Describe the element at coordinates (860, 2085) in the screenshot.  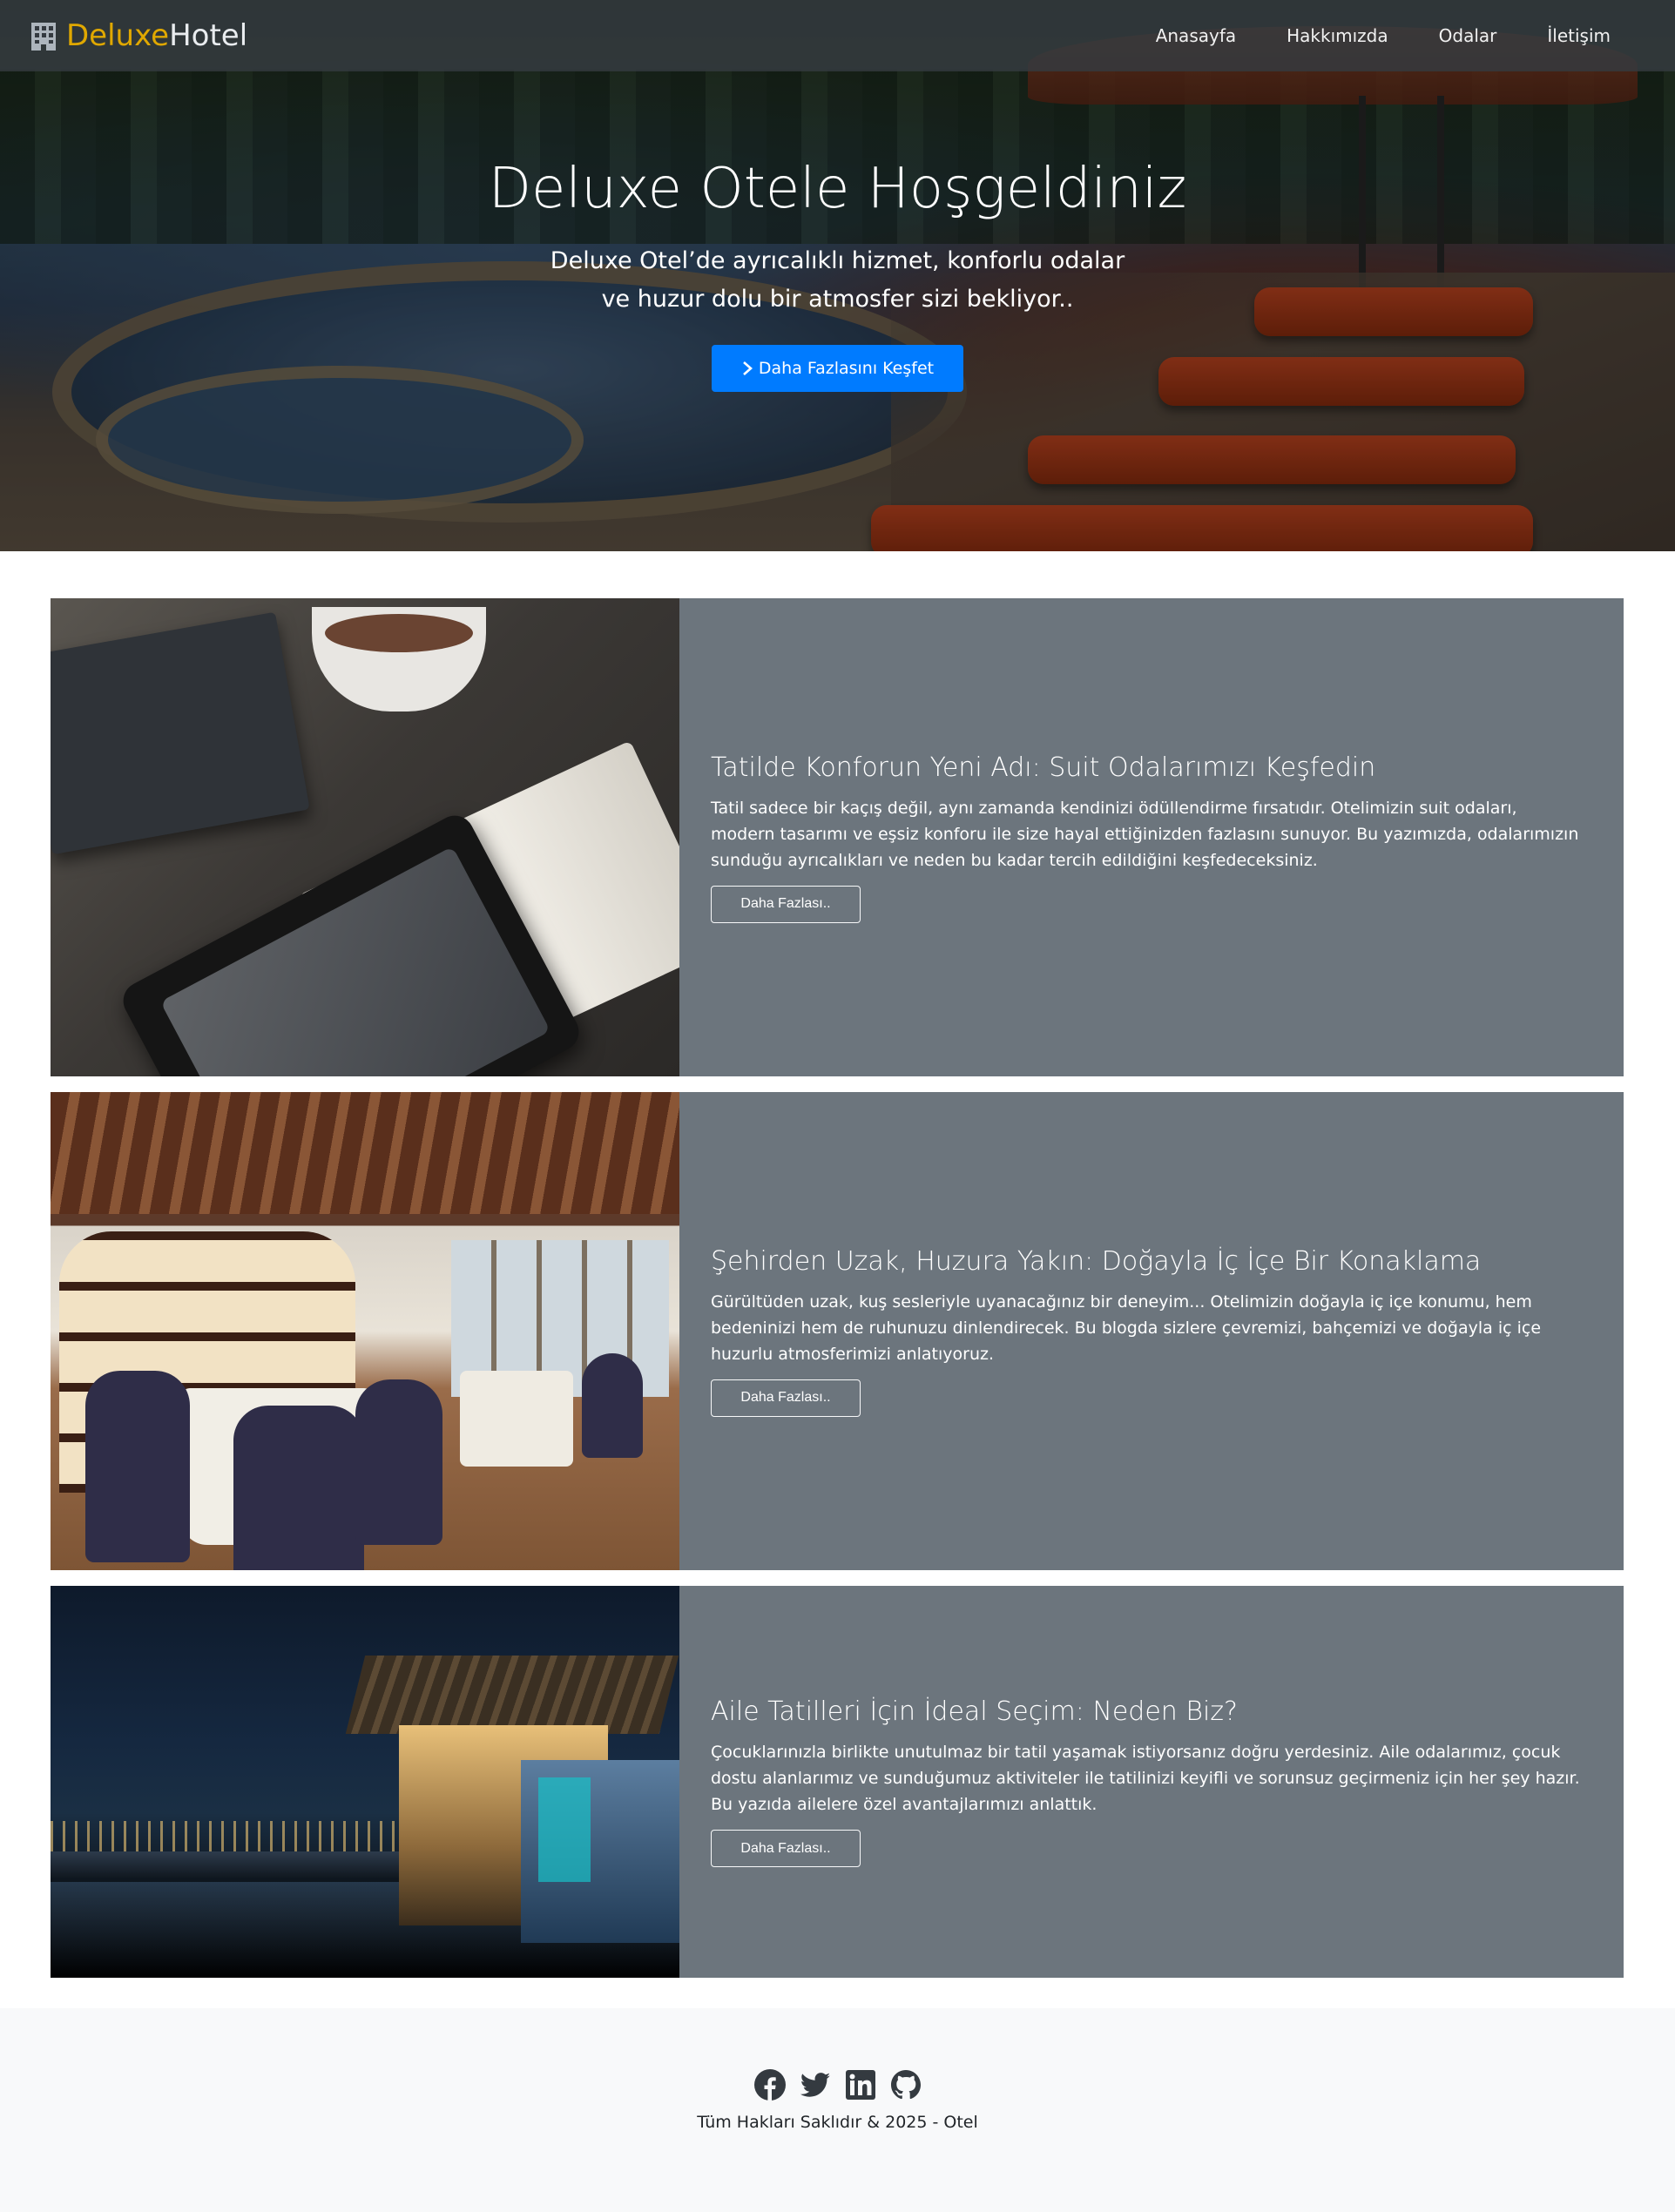
I see `linkedin-icon` at that location.